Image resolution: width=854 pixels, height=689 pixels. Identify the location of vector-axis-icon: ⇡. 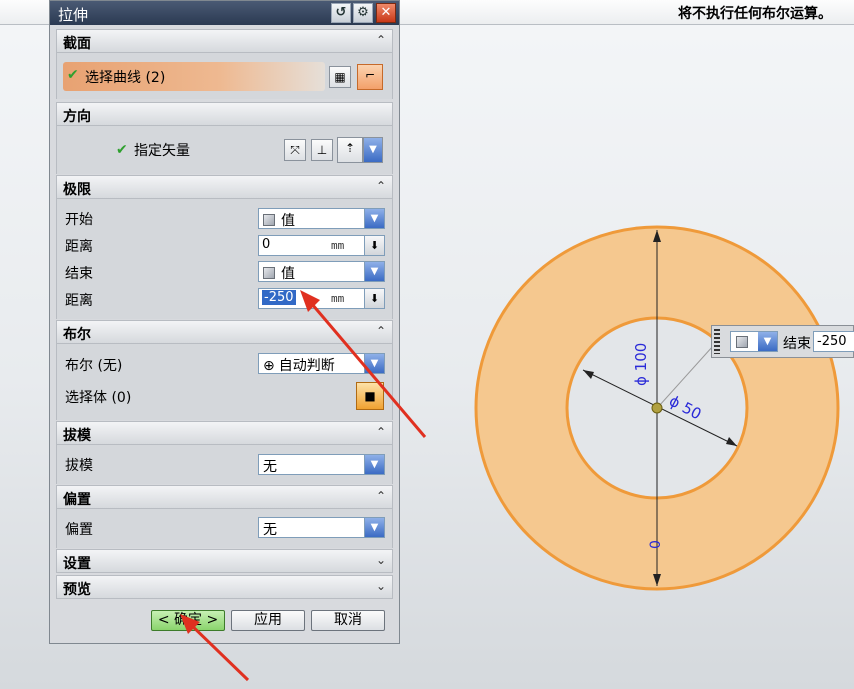
(350, 150).